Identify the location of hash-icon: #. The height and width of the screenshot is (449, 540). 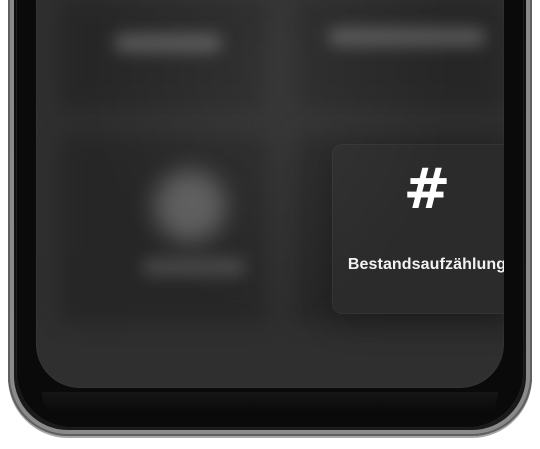
(427, 189).